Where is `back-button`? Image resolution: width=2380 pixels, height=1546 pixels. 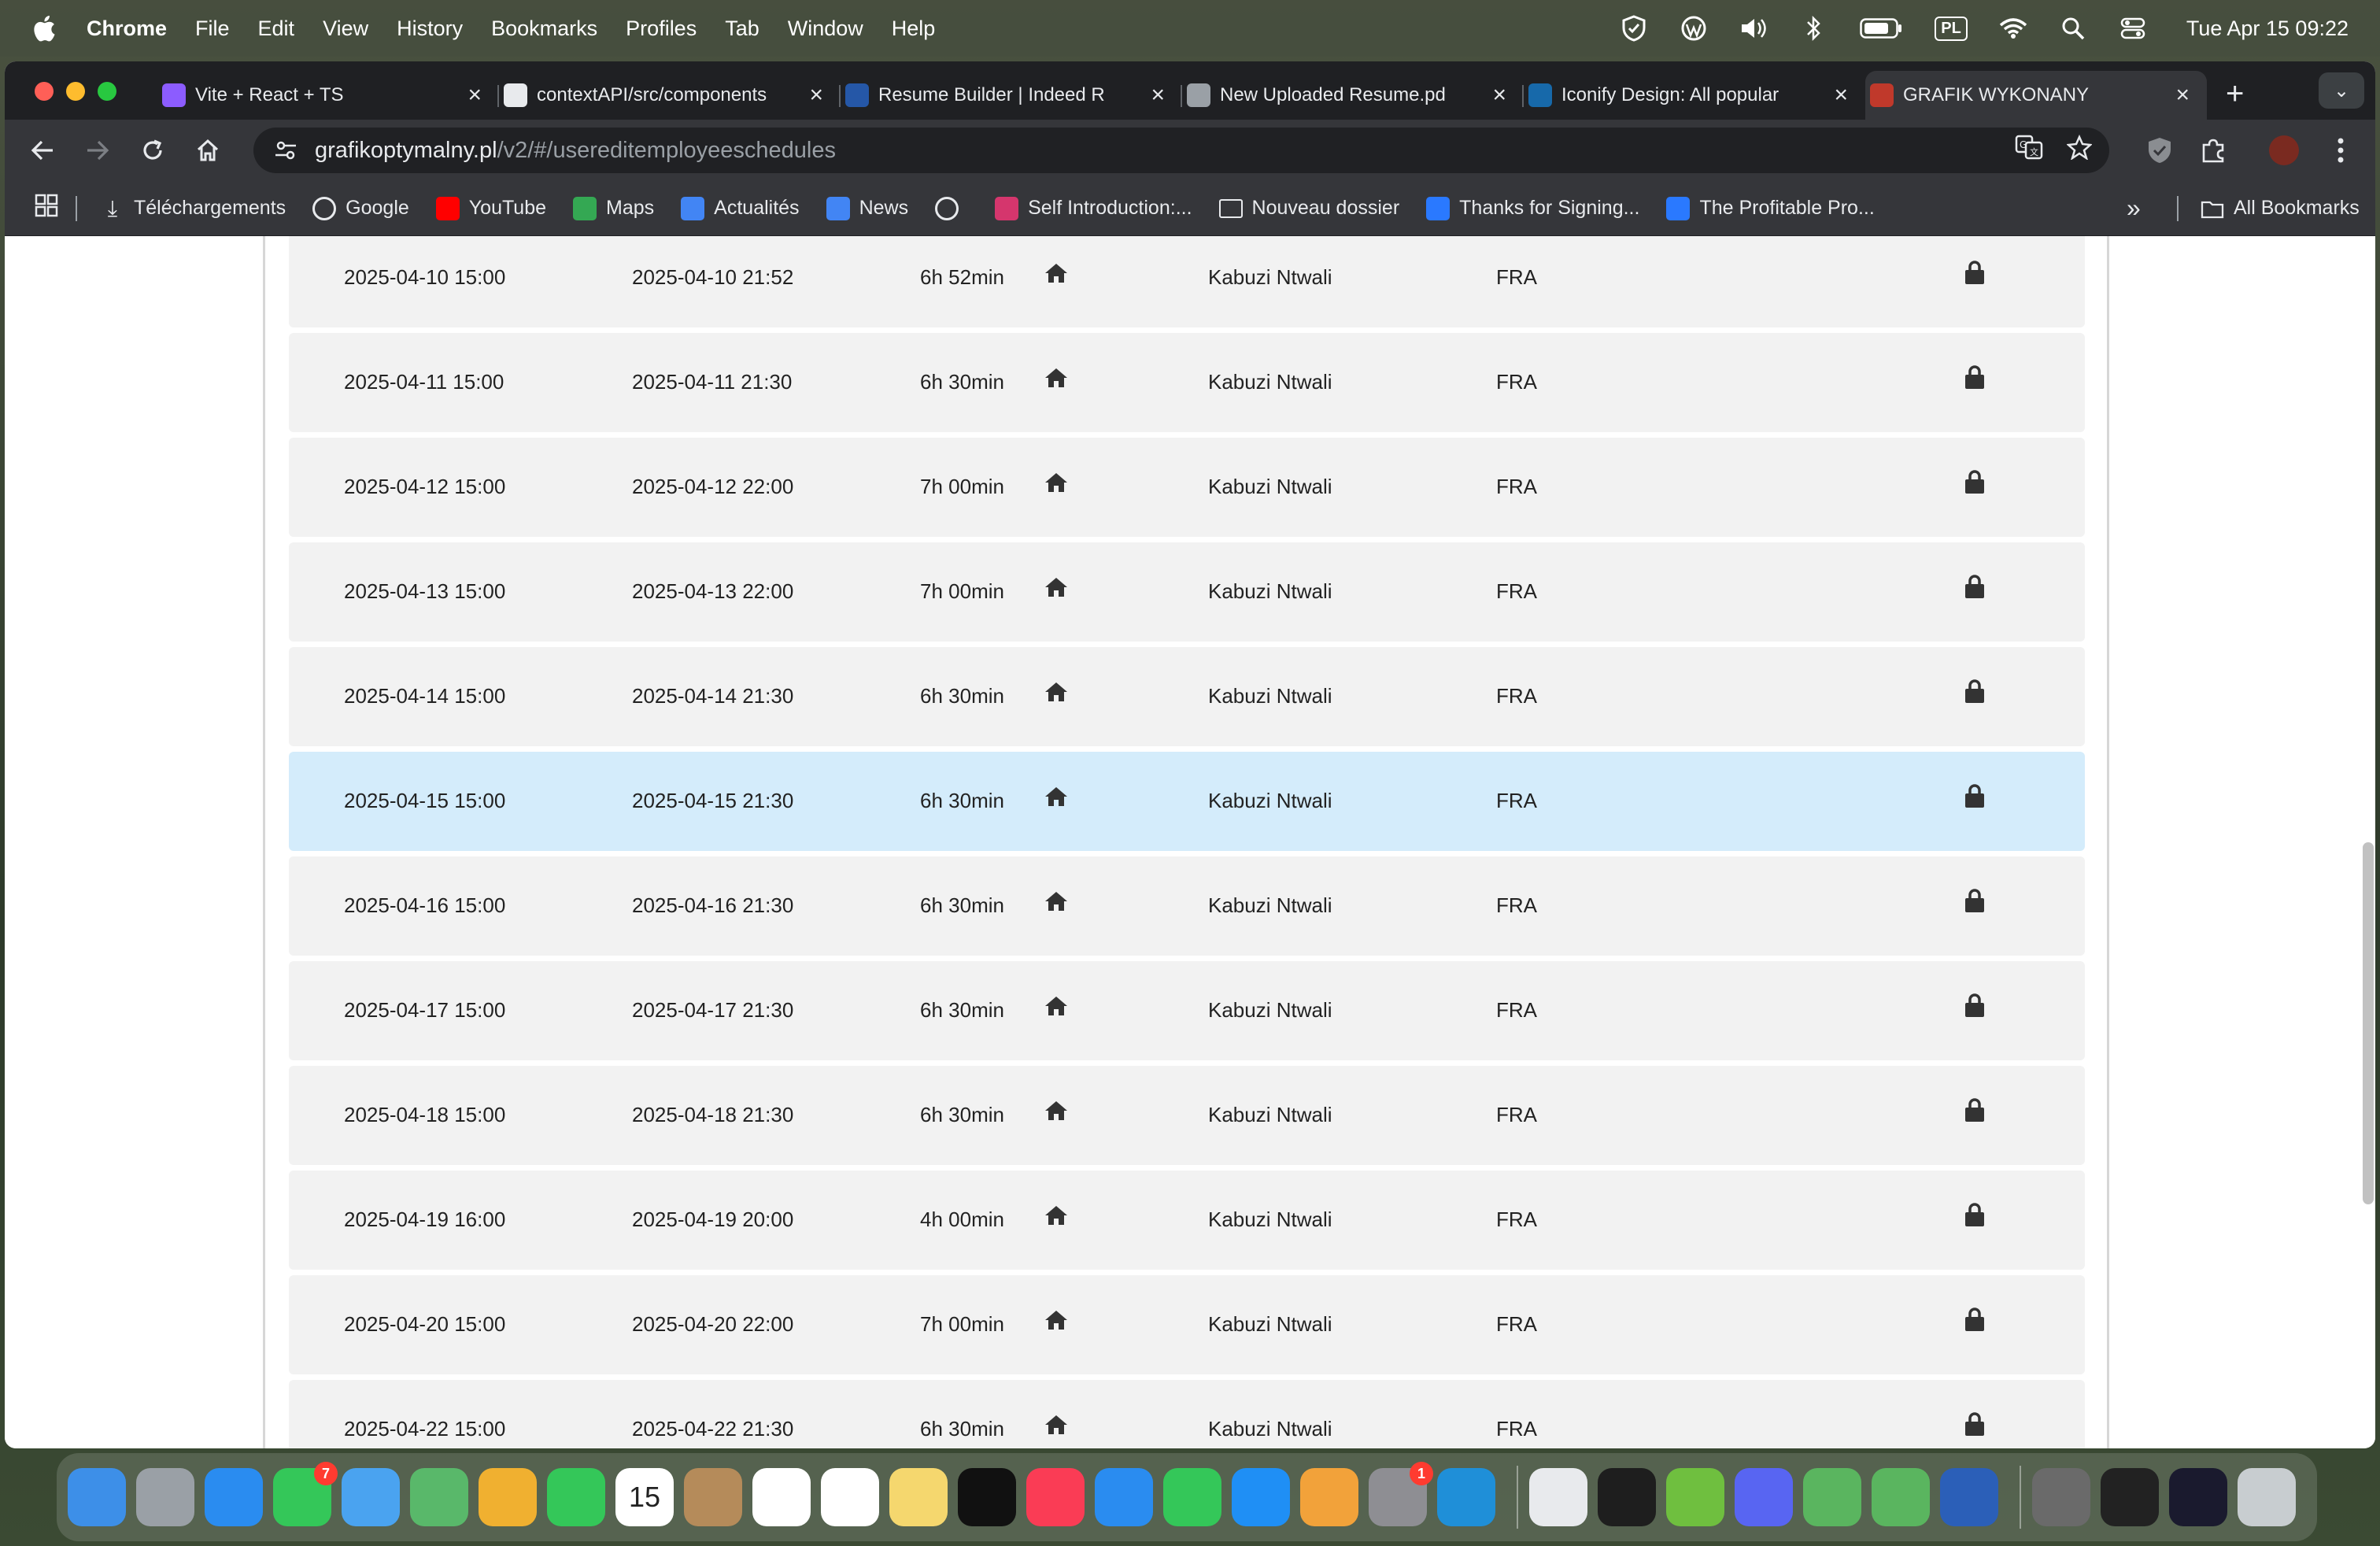
back-button is located at coordinates (42, 150).